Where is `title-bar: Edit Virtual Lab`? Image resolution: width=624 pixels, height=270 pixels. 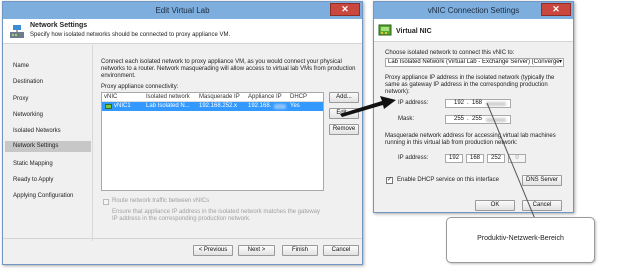 title-bar: Edit Virtual Lab is located at coordinates (182, 10).